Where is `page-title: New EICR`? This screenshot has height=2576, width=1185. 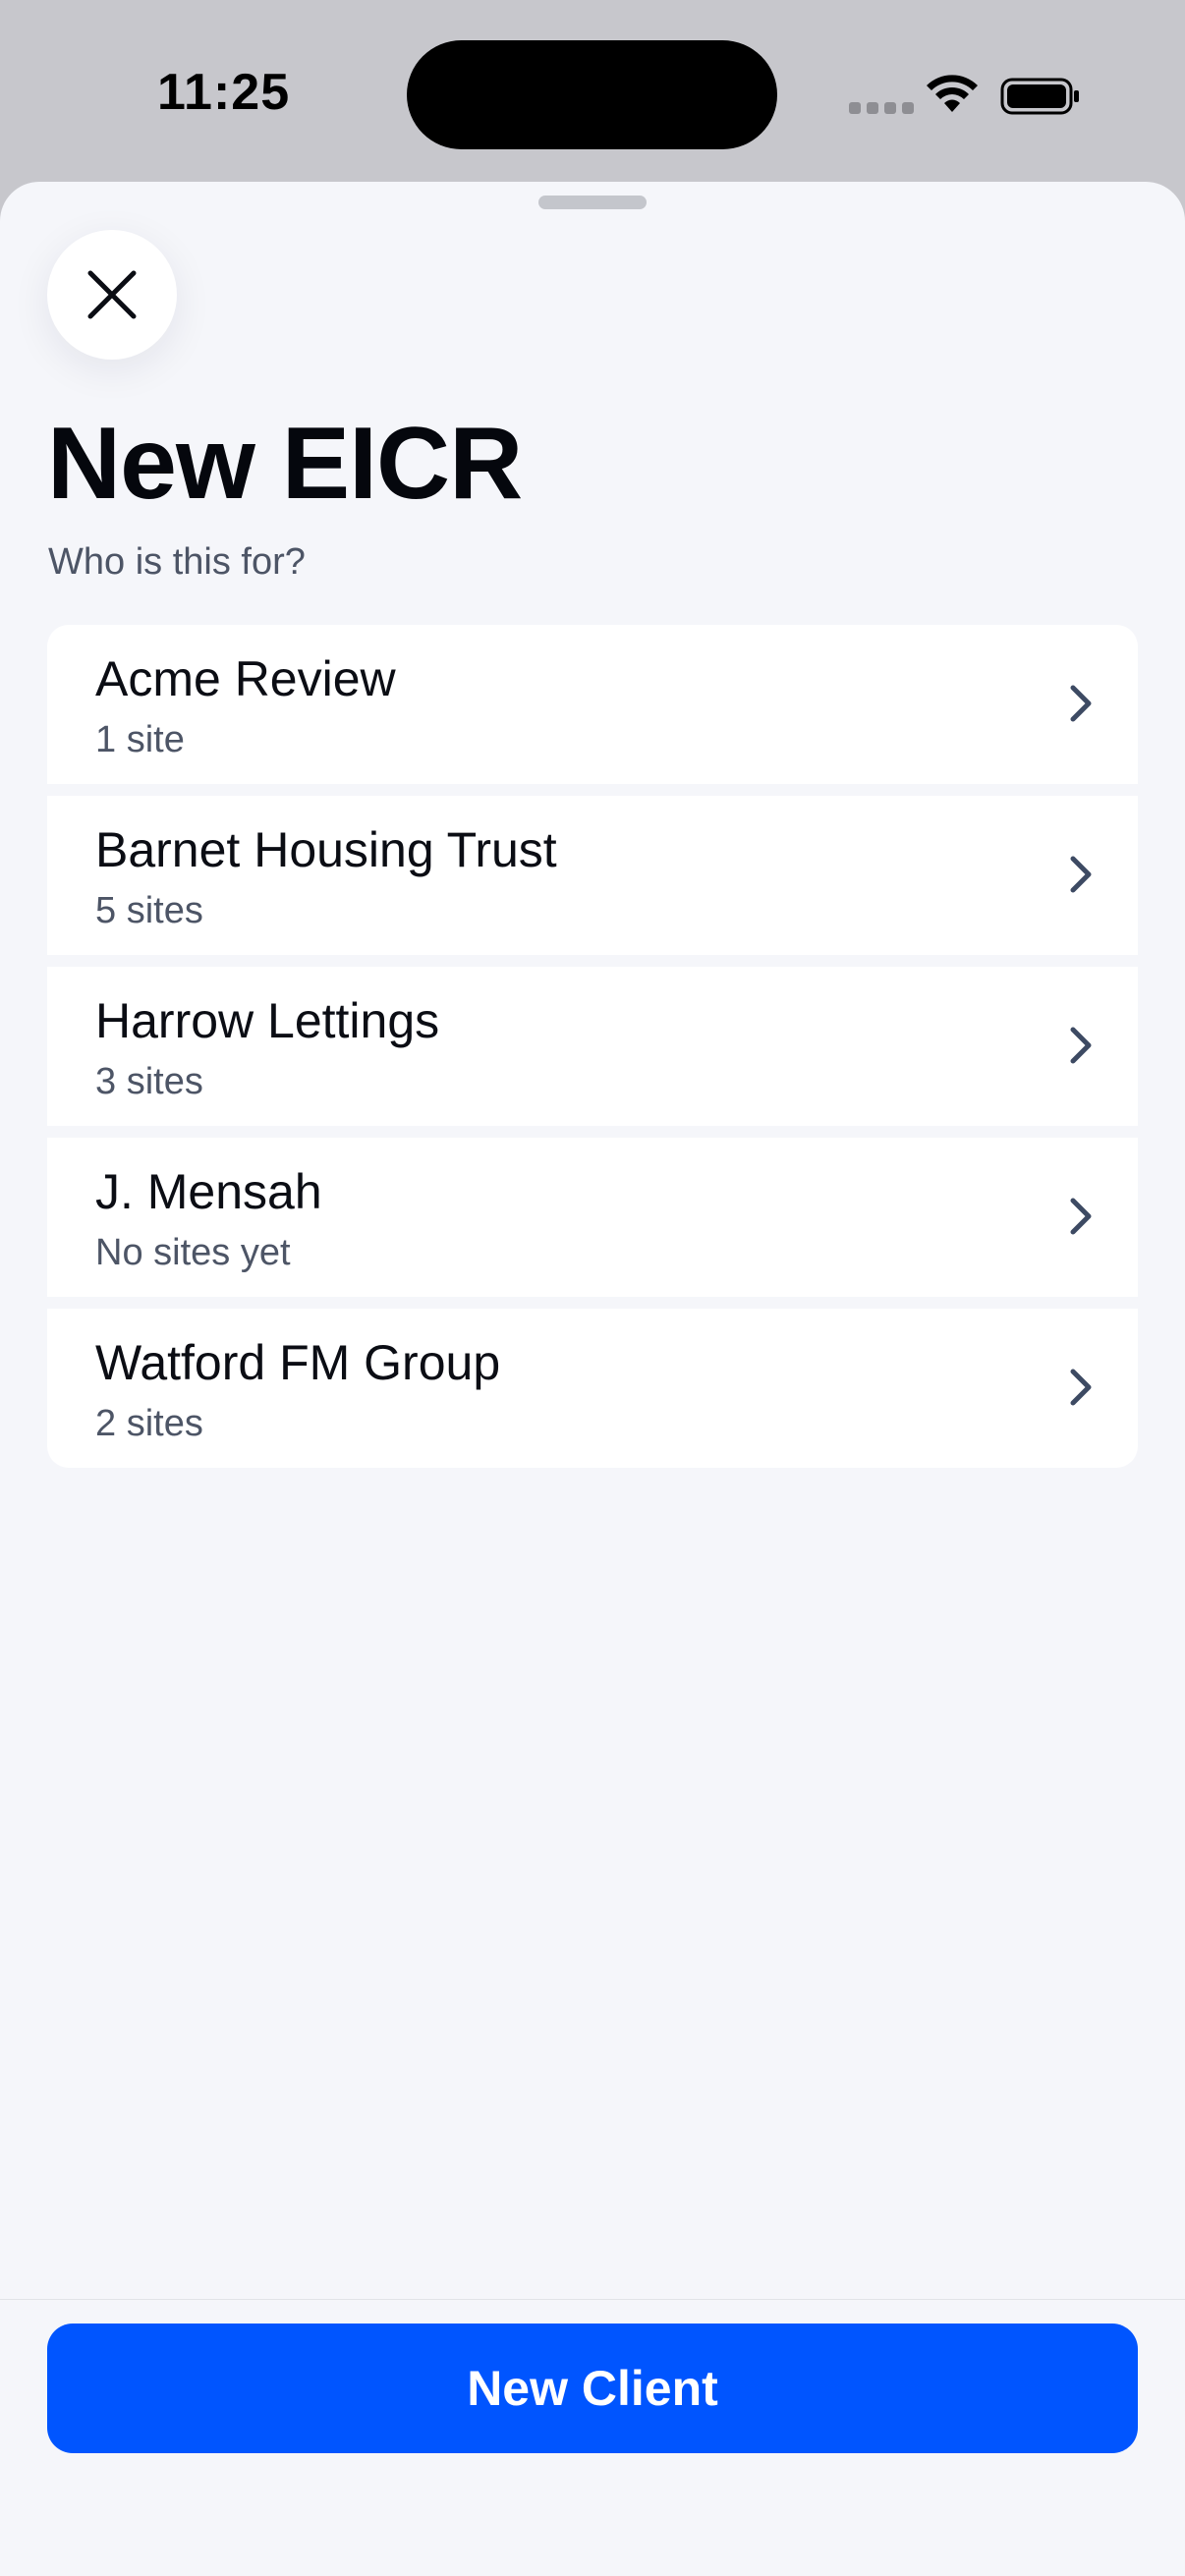 page-title: New EICR is located at coordinates (285, 464).